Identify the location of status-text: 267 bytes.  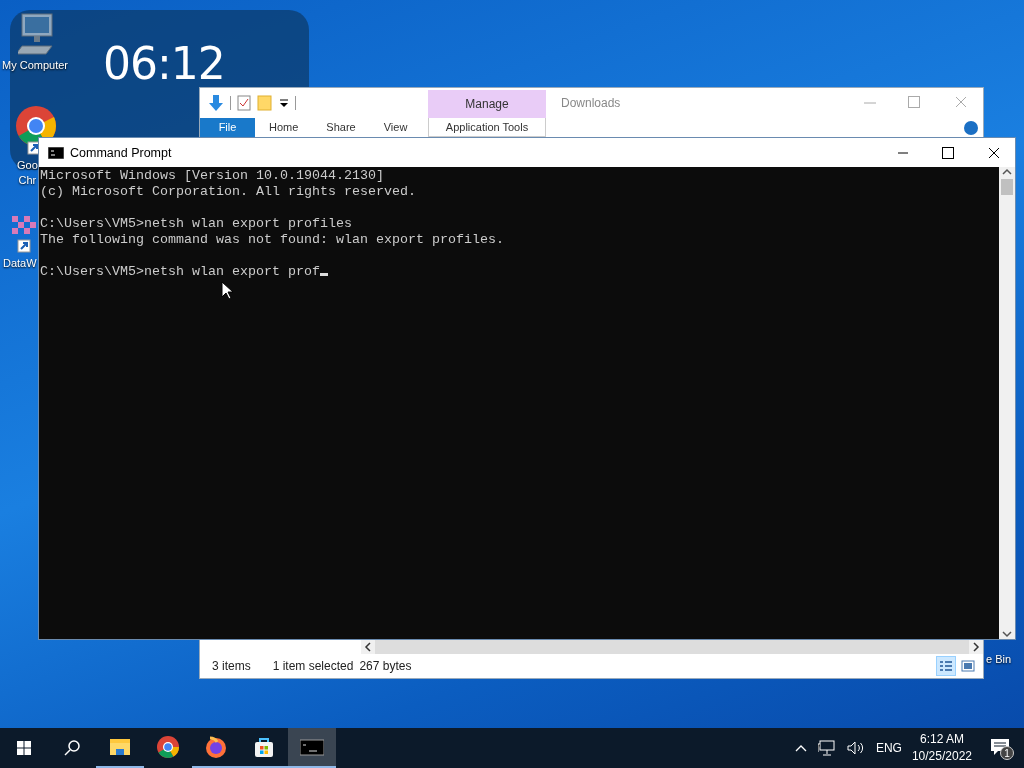
(385, 666).